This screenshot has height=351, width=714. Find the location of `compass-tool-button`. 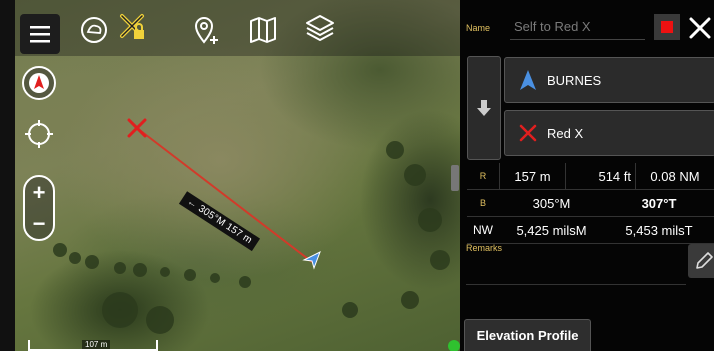

compass-tool-button is located at coordinates (94, 30).